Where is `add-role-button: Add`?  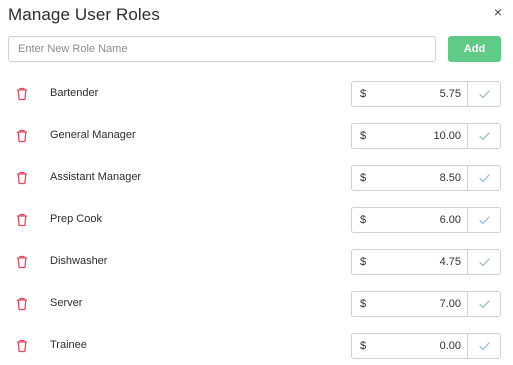 add-role-button: Add is located at coordinates (474, 49).